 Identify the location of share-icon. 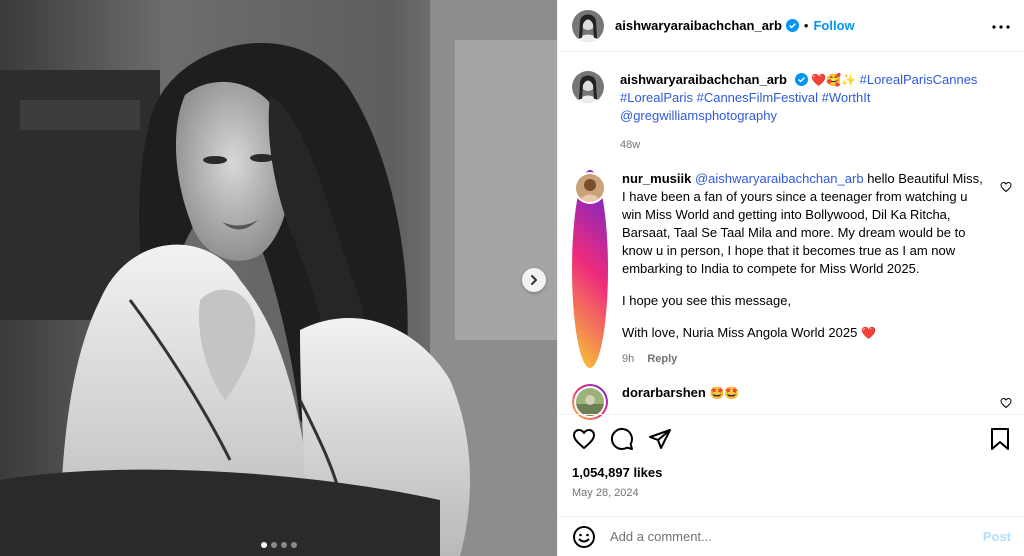
(660, 439).